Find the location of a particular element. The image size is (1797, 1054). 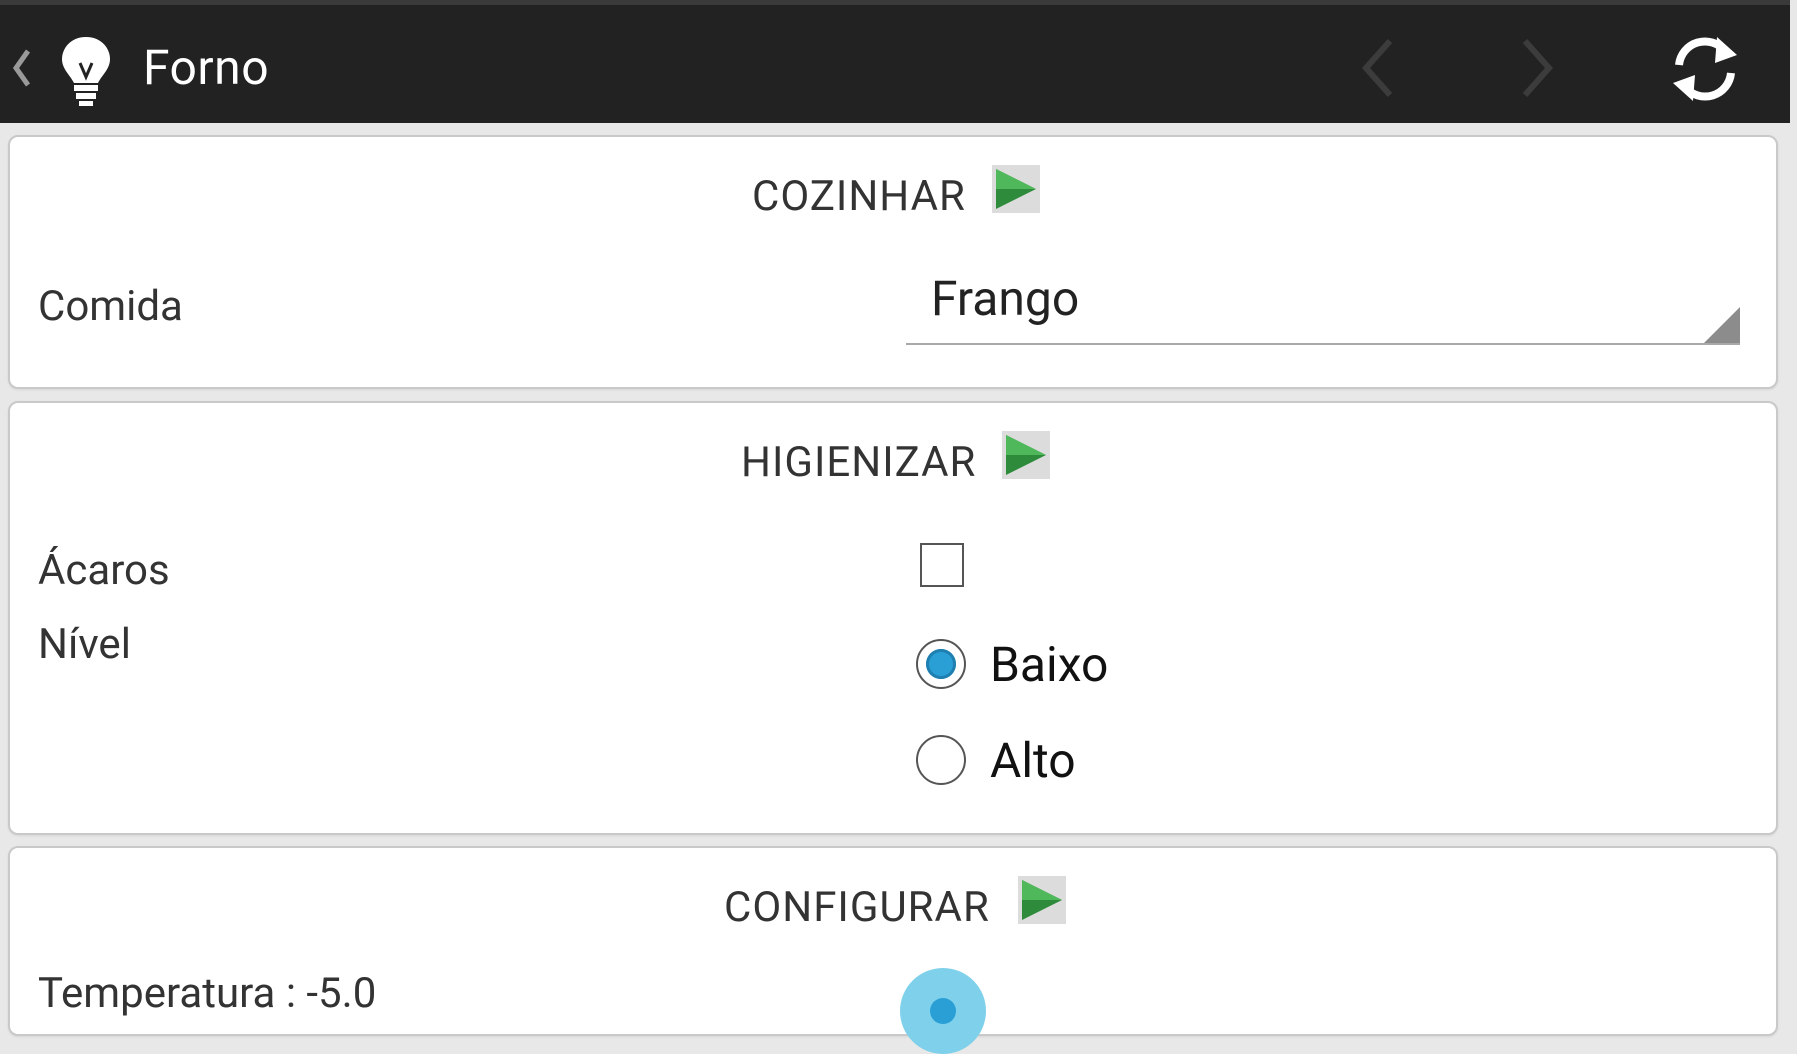

spinner-underline is located at coordinates (1323, 344).